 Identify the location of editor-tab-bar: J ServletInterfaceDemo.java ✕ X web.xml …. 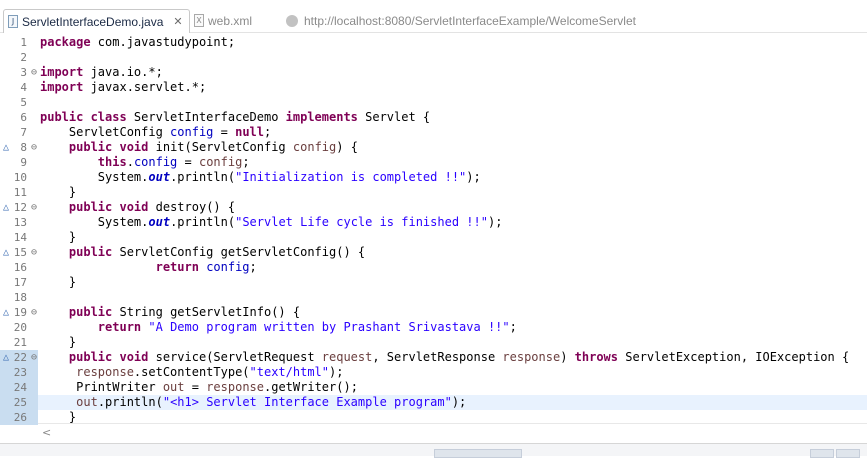
(433, 16).